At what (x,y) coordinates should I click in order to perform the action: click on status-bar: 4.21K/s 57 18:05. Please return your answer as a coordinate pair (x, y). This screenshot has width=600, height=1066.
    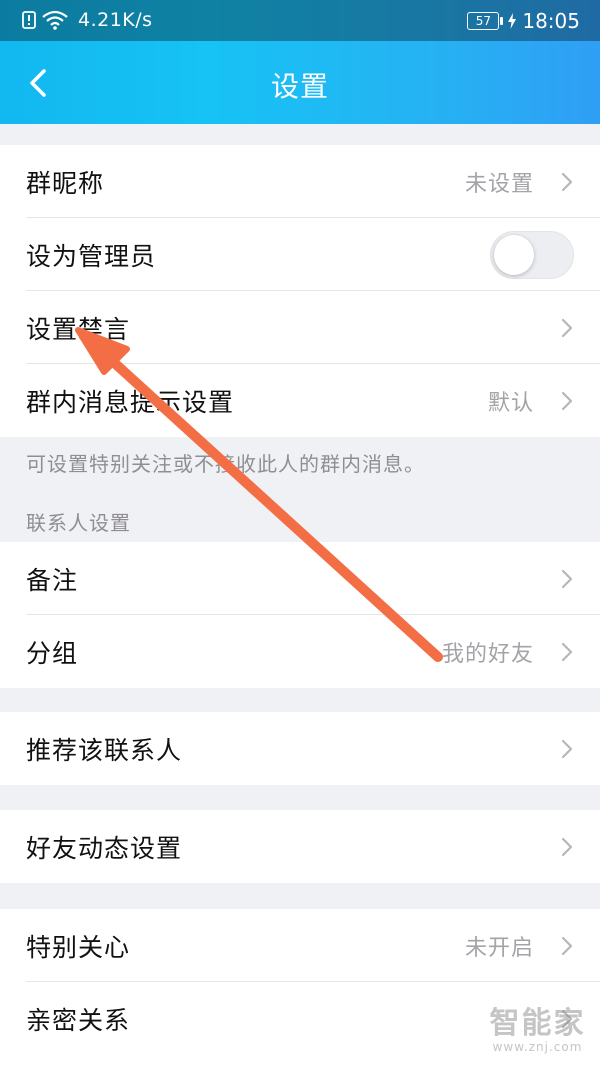
    Looking at the image, I should click on (300, 20).